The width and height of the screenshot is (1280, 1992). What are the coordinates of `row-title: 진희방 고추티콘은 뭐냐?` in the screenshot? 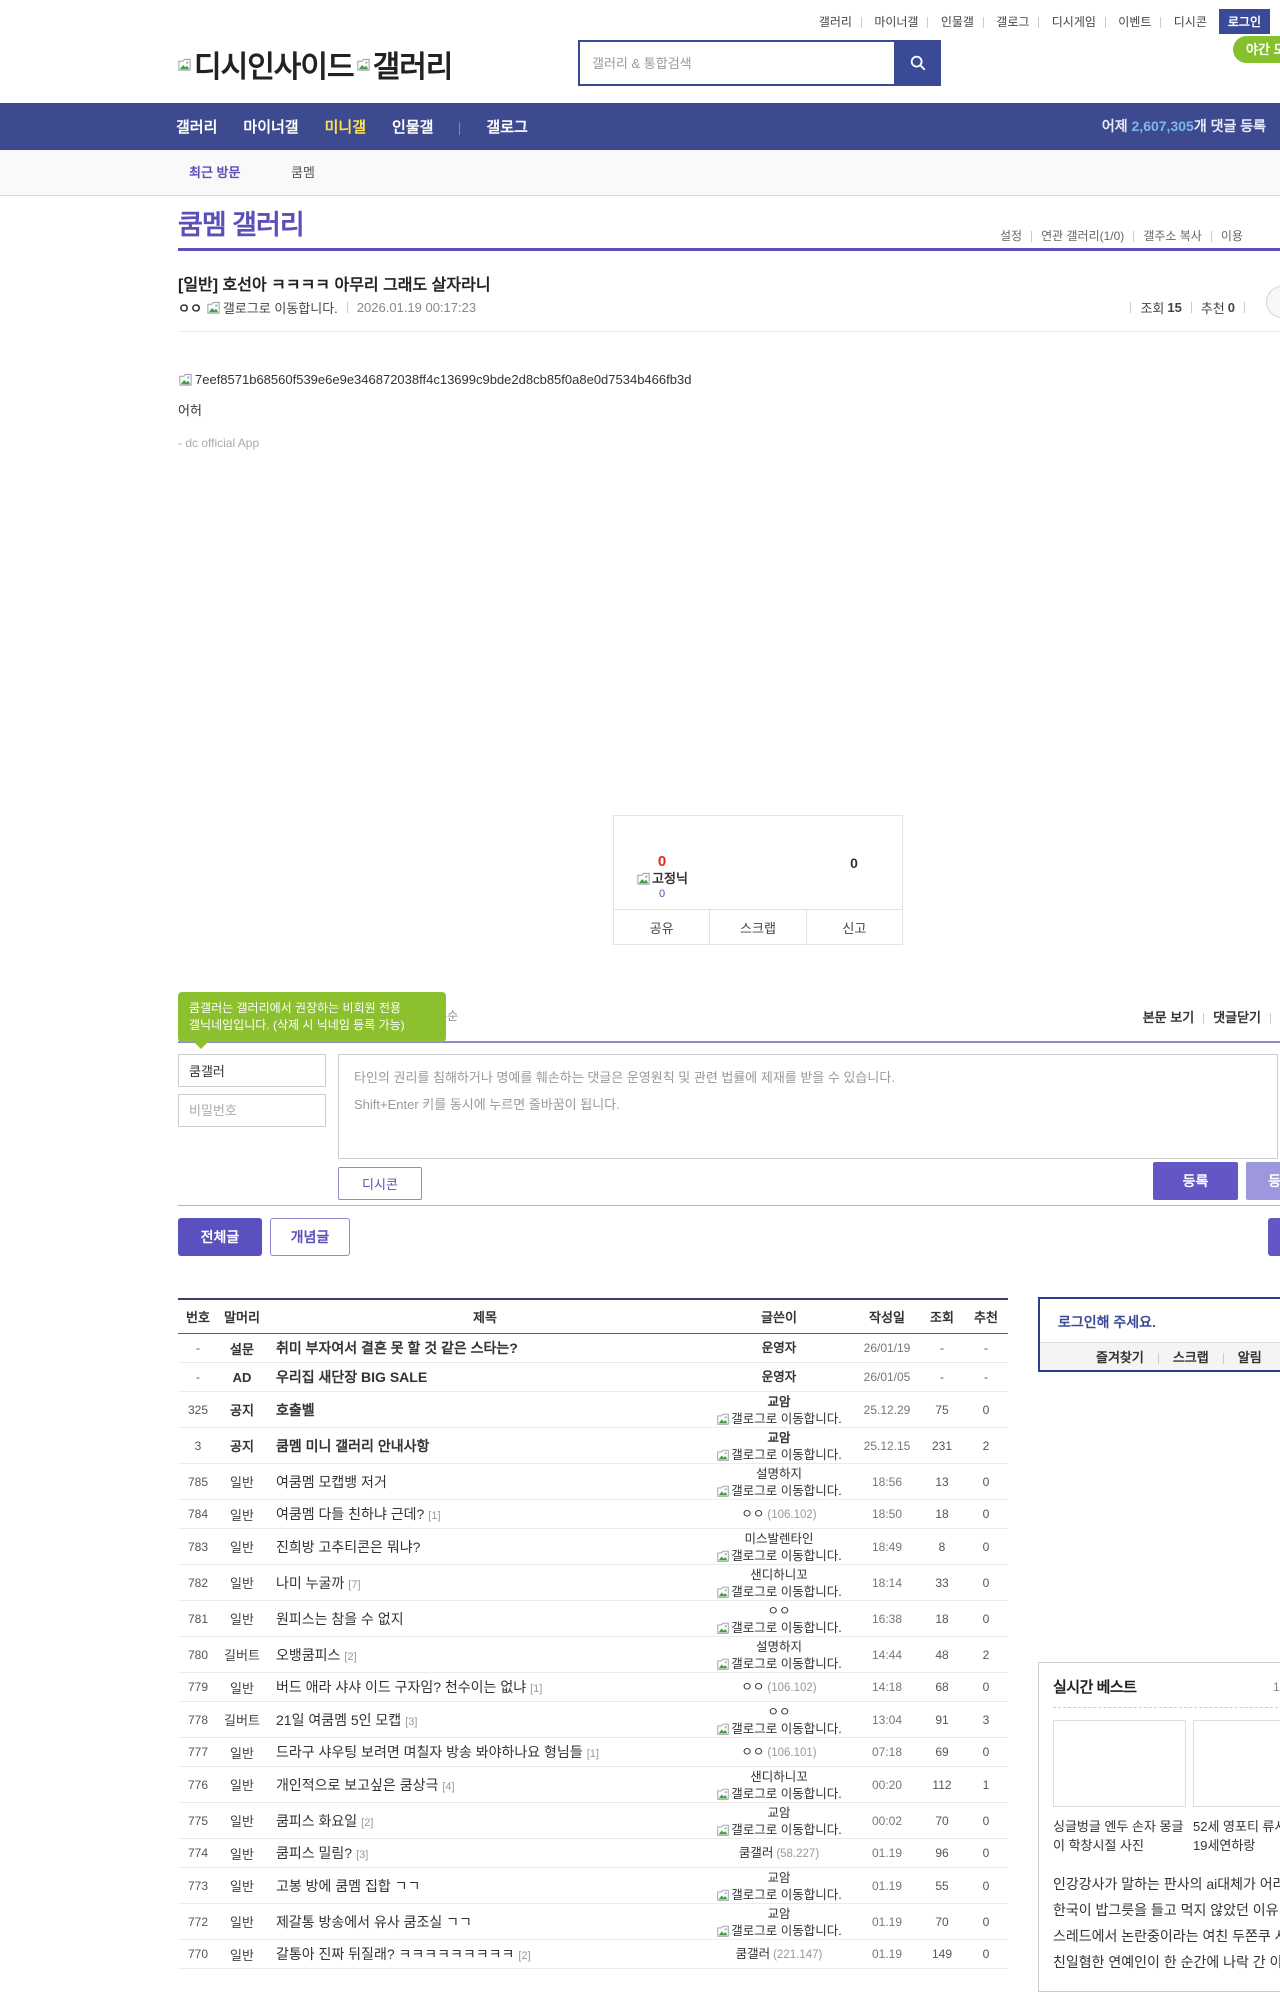 It's located at (485, 1547).